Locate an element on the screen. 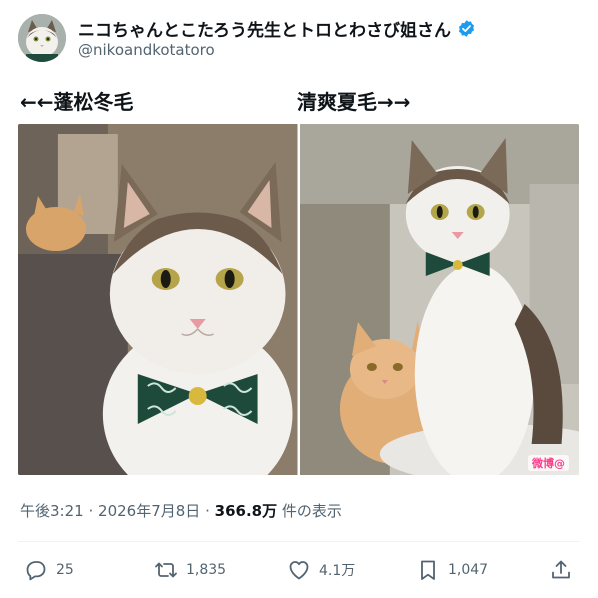 The width and height of the screenshot is (598, 598). reply-count: 25 is located at coordinates (65, 570).